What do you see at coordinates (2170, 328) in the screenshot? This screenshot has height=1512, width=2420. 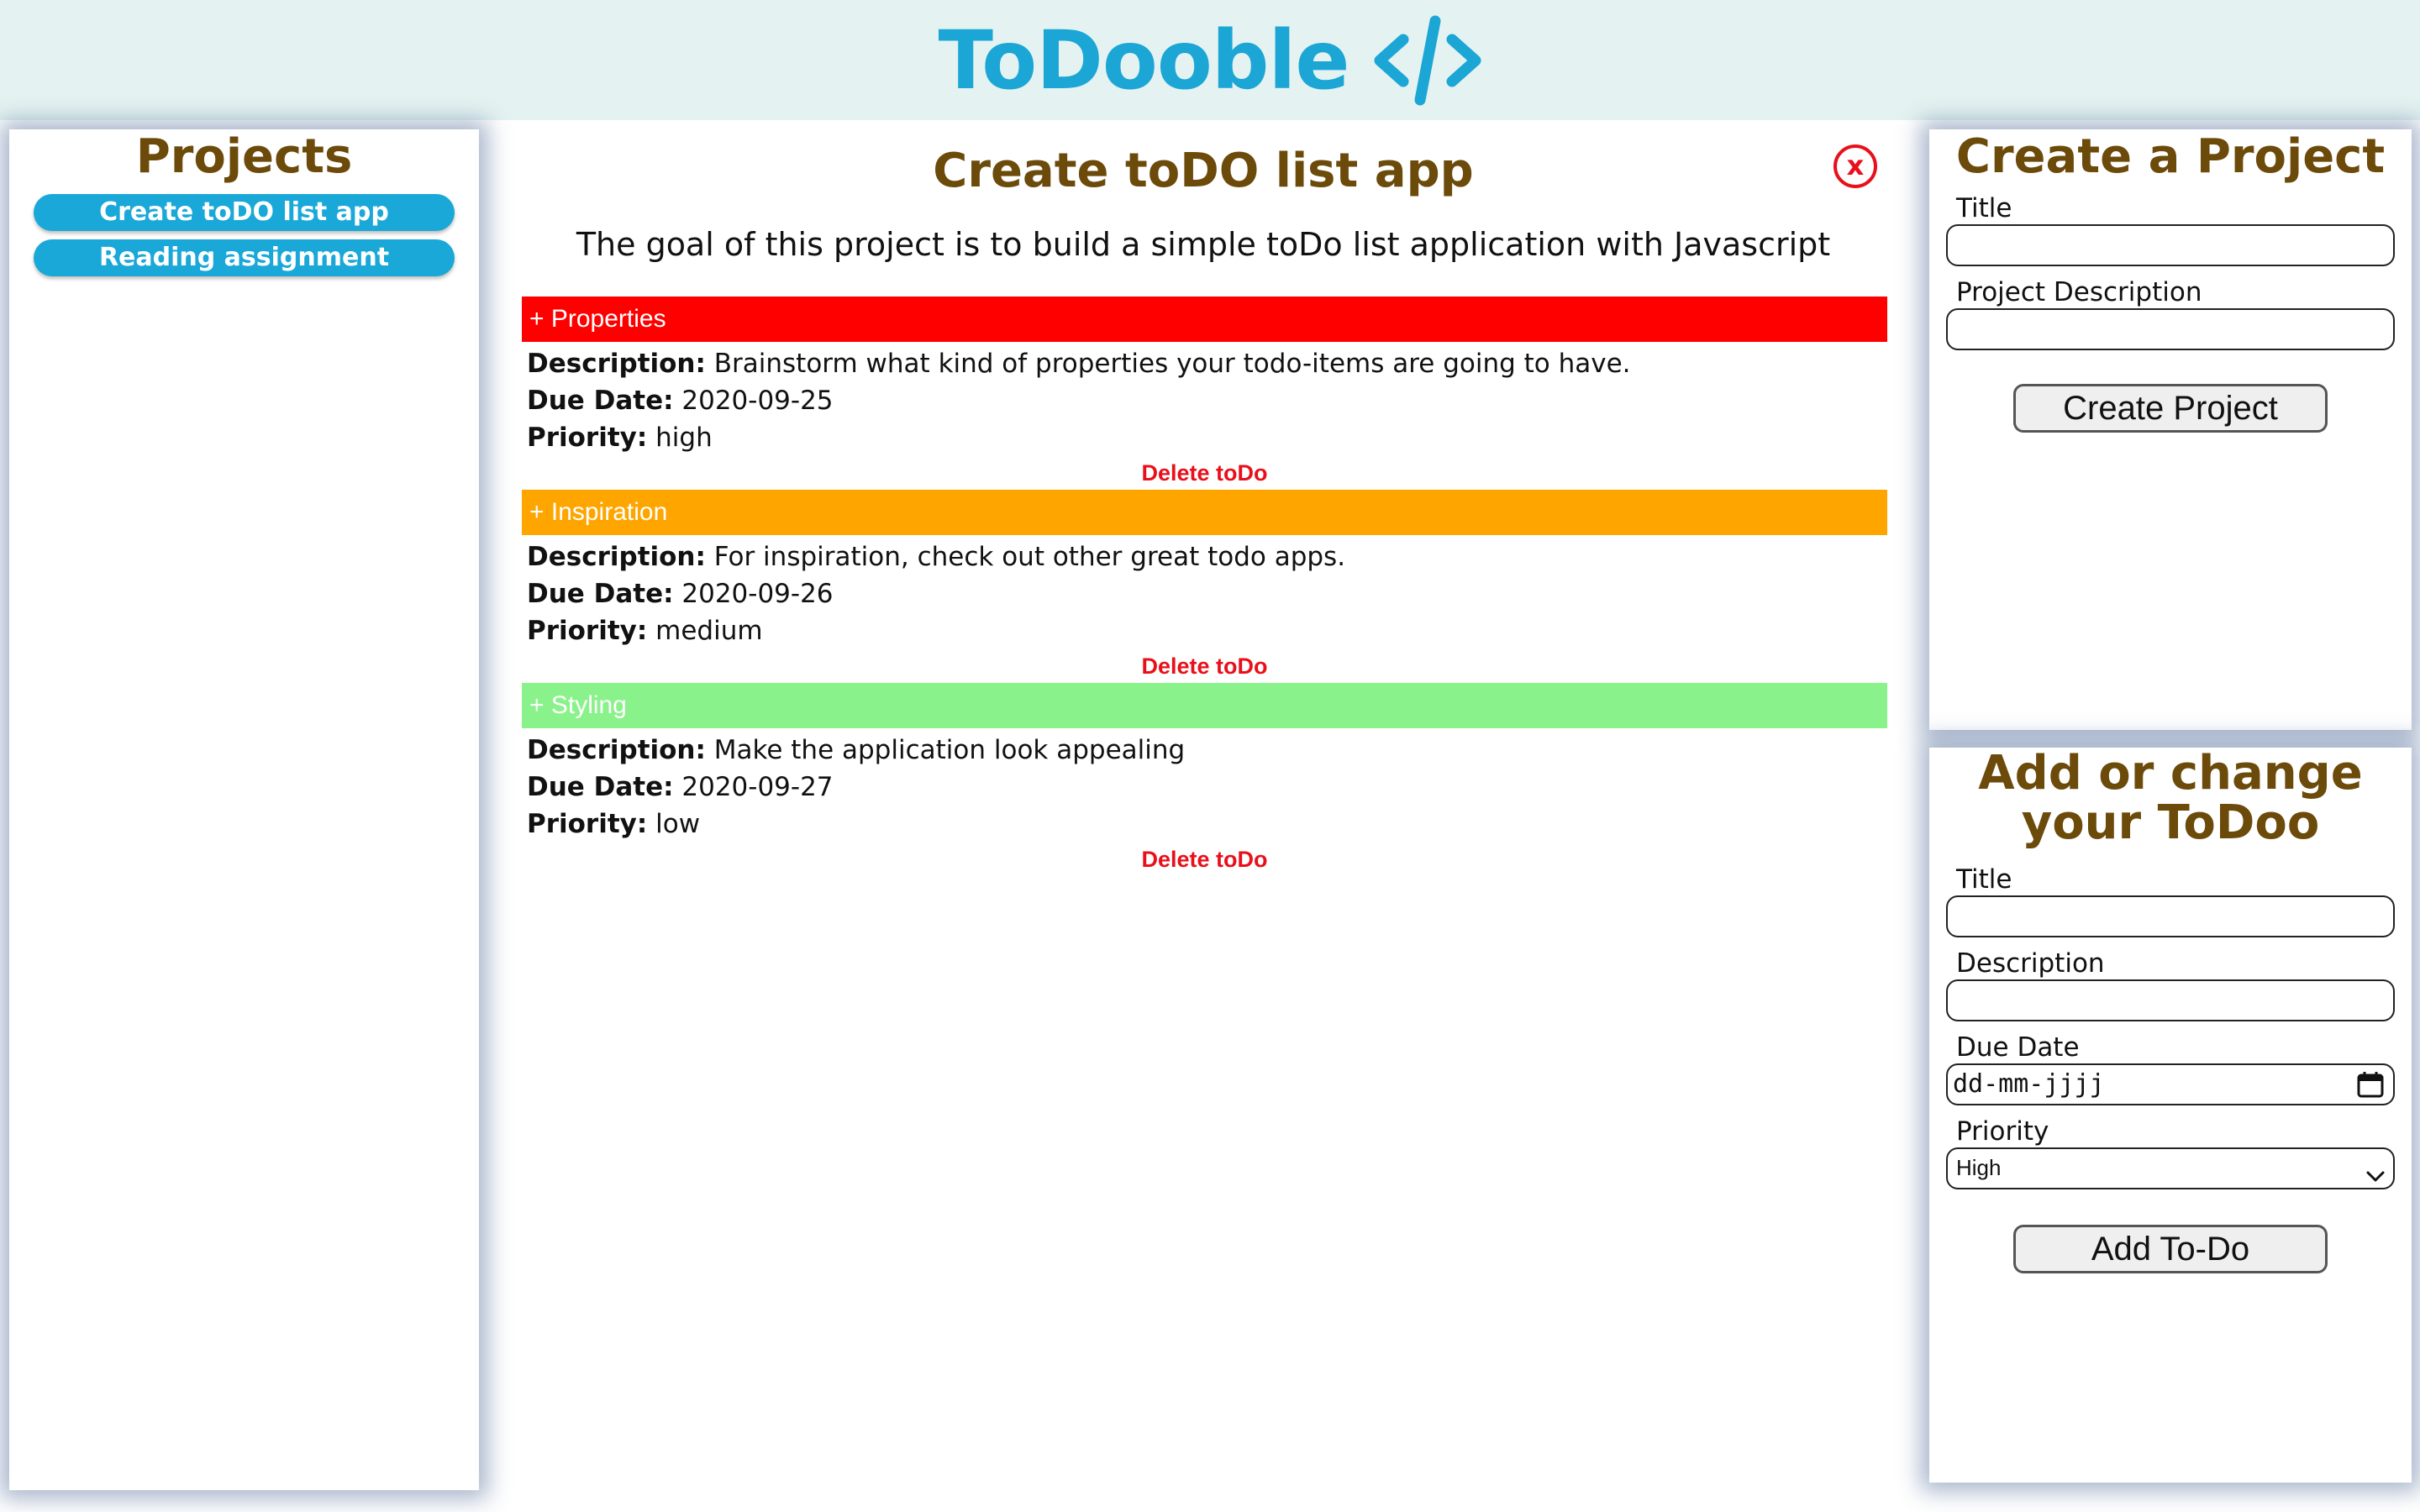 I see `project-description-input` at bounding box center [2170, 328].